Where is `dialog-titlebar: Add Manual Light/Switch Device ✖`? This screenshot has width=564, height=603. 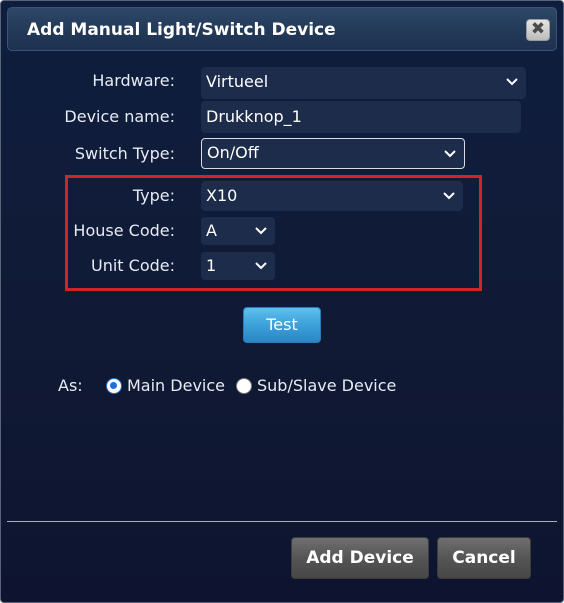 dialog-titlebar: Add Manual Light/Switch Device ✖ is located at coordinates (282, 29).